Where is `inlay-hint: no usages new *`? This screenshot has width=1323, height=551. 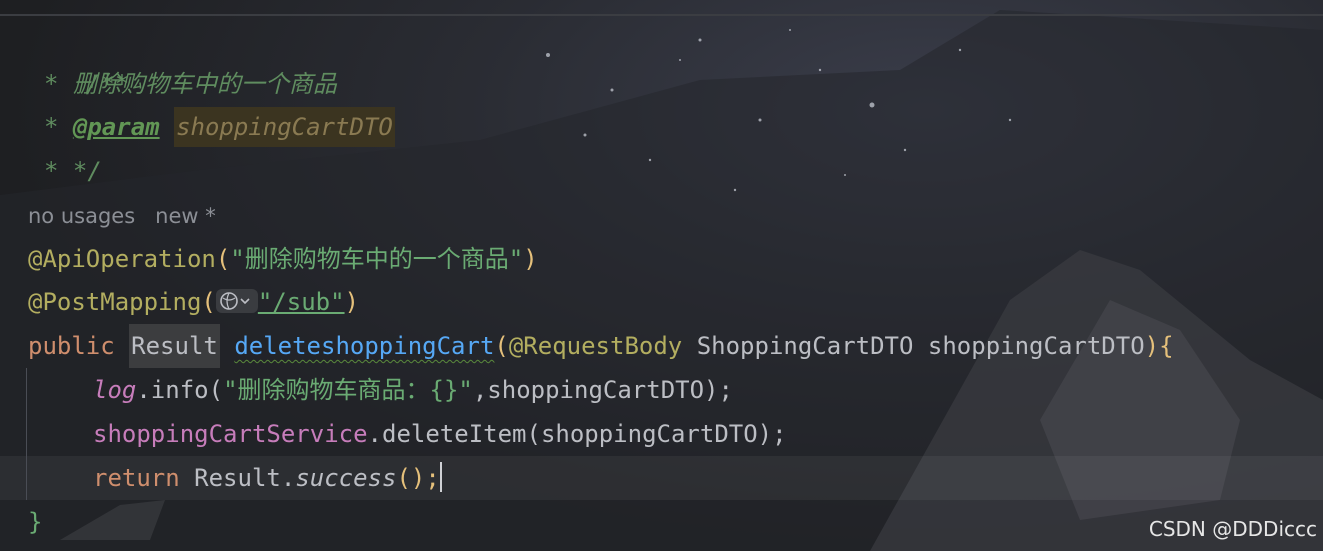 inlay-hint: no usages new * is located at coordinates (132, 216).